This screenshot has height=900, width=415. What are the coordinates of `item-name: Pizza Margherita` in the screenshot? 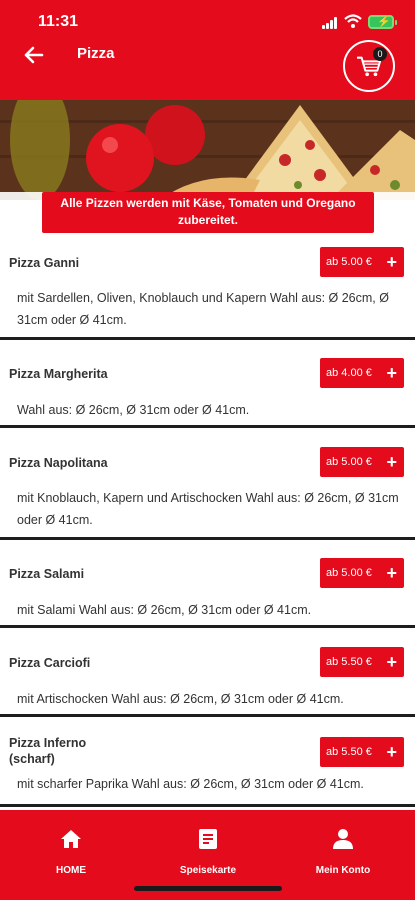 It's located at (58, 374).